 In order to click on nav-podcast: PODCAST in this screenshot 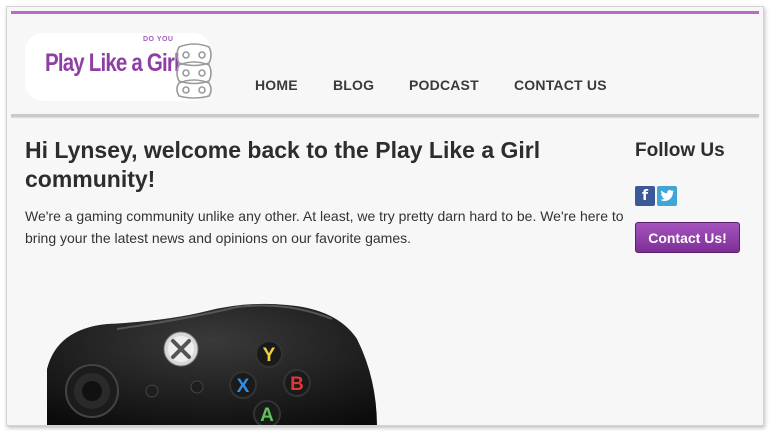, I will do `click(444, 85)`.